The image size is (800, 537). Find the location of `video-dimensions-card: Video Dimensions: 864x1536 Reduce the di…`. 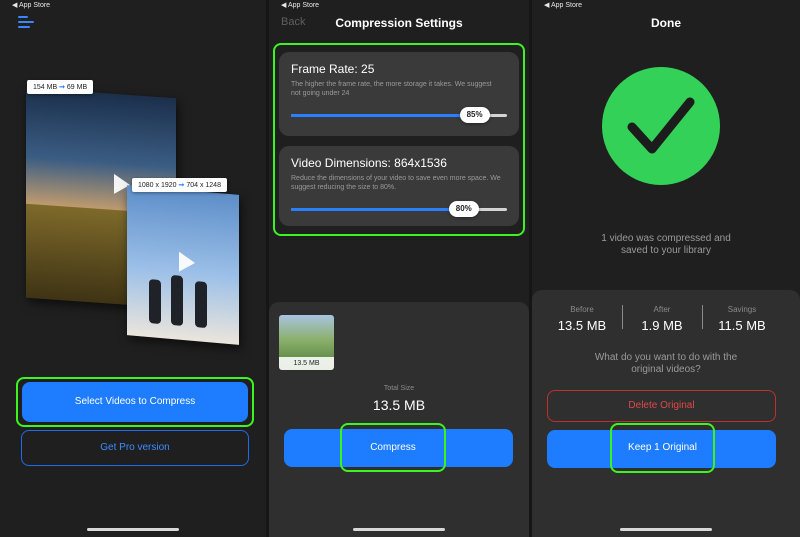

video-dimensions-card: Video Dimensions: 864x1536 Reduce the di… is located at coordinates (399, 186).